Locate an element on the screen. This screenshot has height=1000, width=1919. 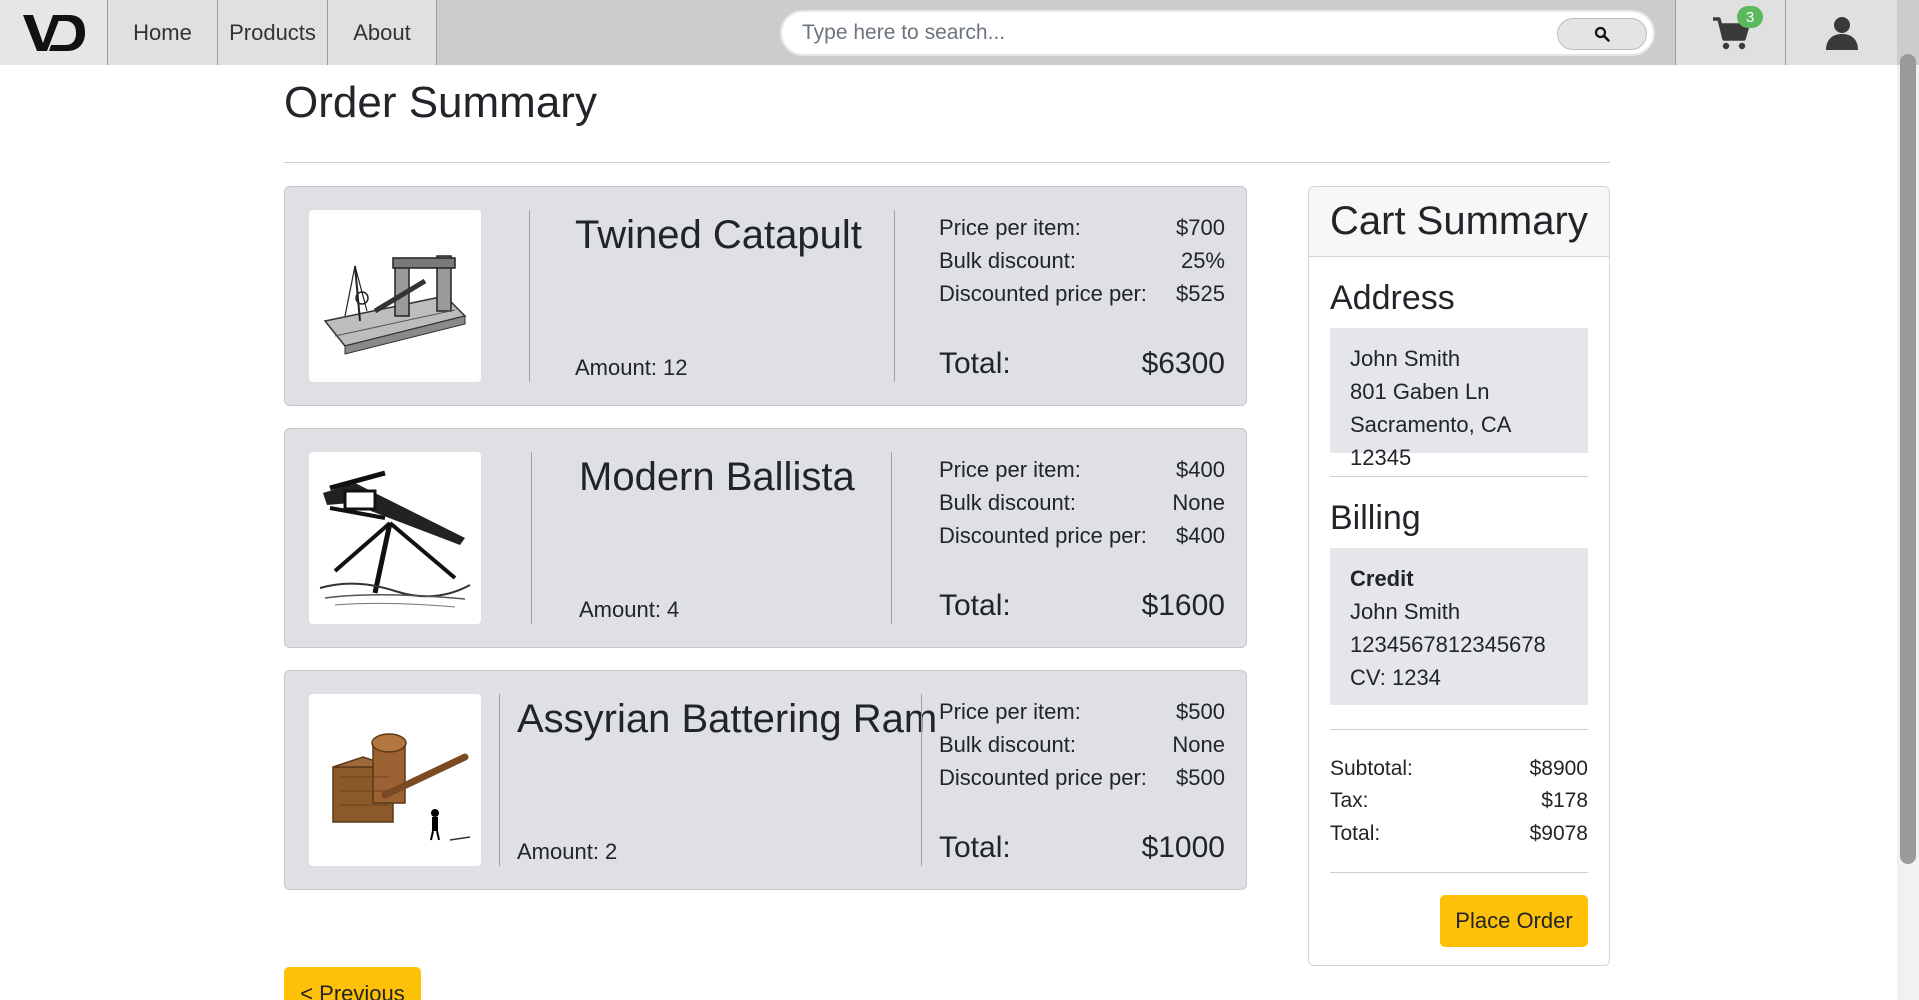
ballista-illustration is located at coordinates (395, 539).